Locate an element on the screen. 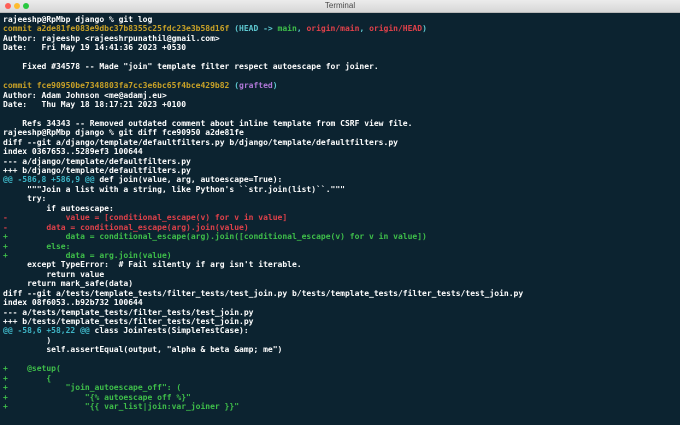  terminal-text: + data = arg.join(value) is located at coordinates (87, 255).